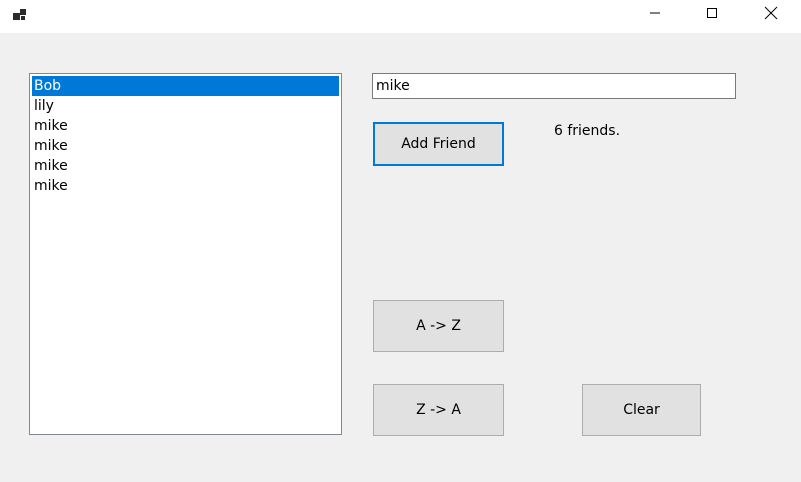 The width and height of the screenshot is (801, 482). What do you see at coordinates (400, 16) in the screenshot?
I see `title-bar` at bounding box center [400, 16].